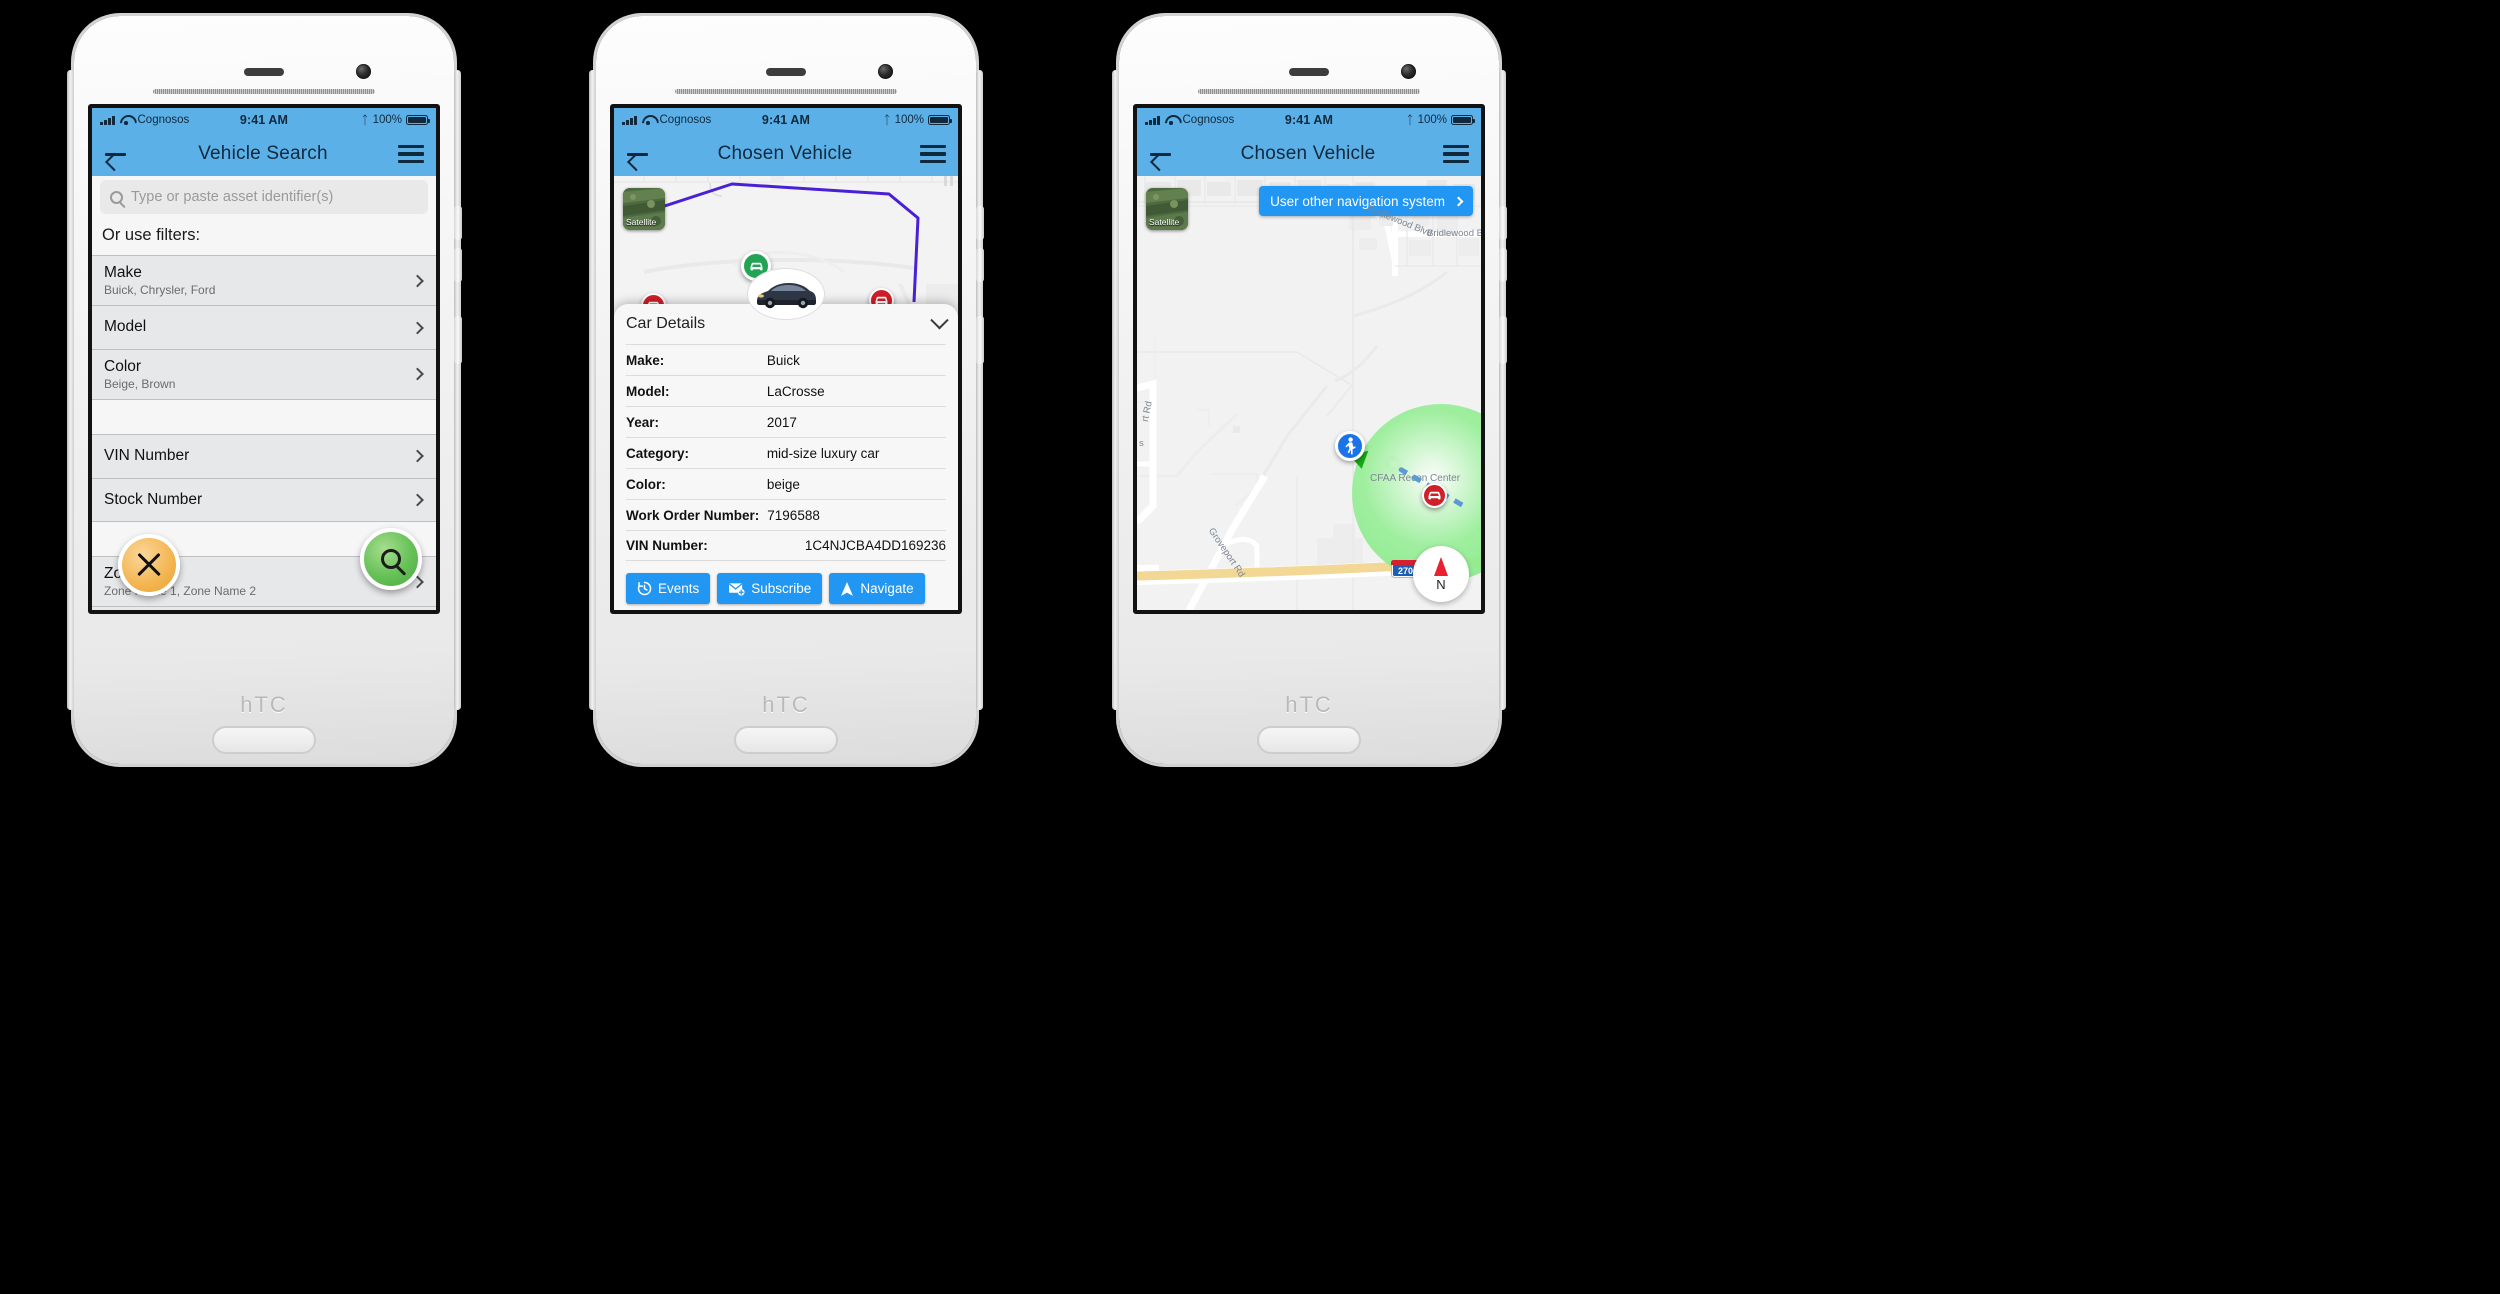 Image resolution: width=2500 pixels, height=1294 pixels. Describe the element at coordinates (648, 120) in the screenshot. I see `wifi-icon` at that location.